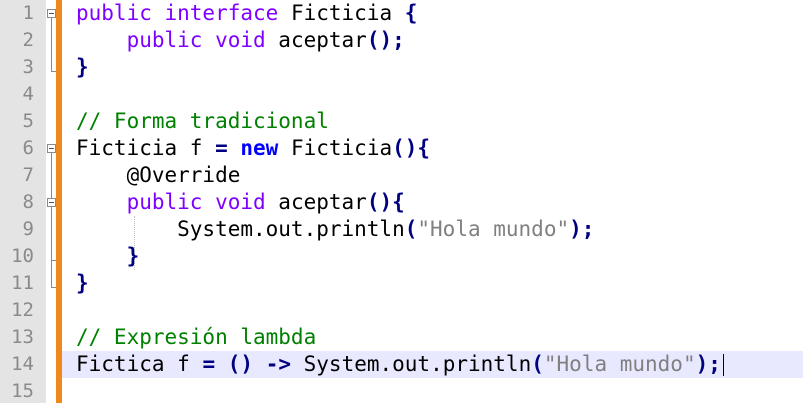  I want to click on line-number: 11, so click(22, 283).